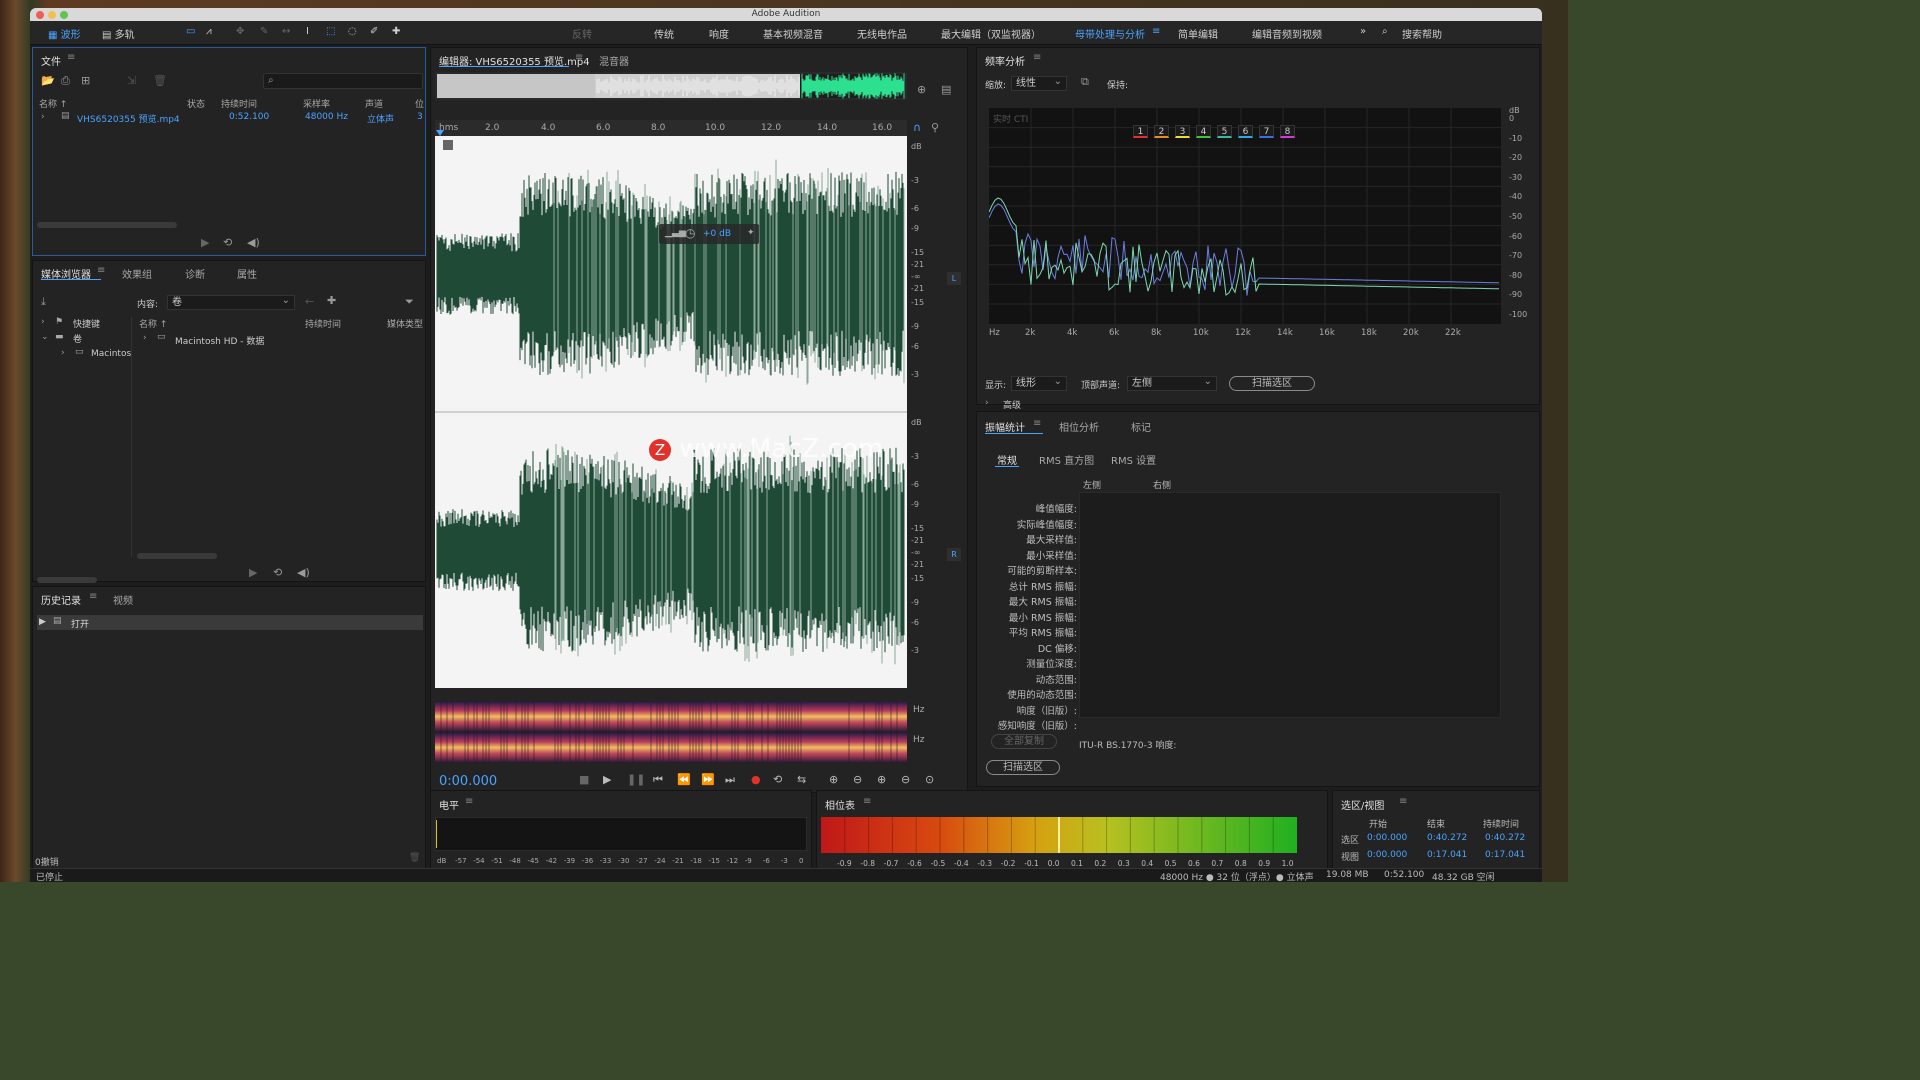 The height and width of the screenshot is (1080, 1920). What do you see at coordinates (307, 31) in the screenshot?
I see `time-selection-tool-icon: Ⅰ` at bounding box center [307, 31].